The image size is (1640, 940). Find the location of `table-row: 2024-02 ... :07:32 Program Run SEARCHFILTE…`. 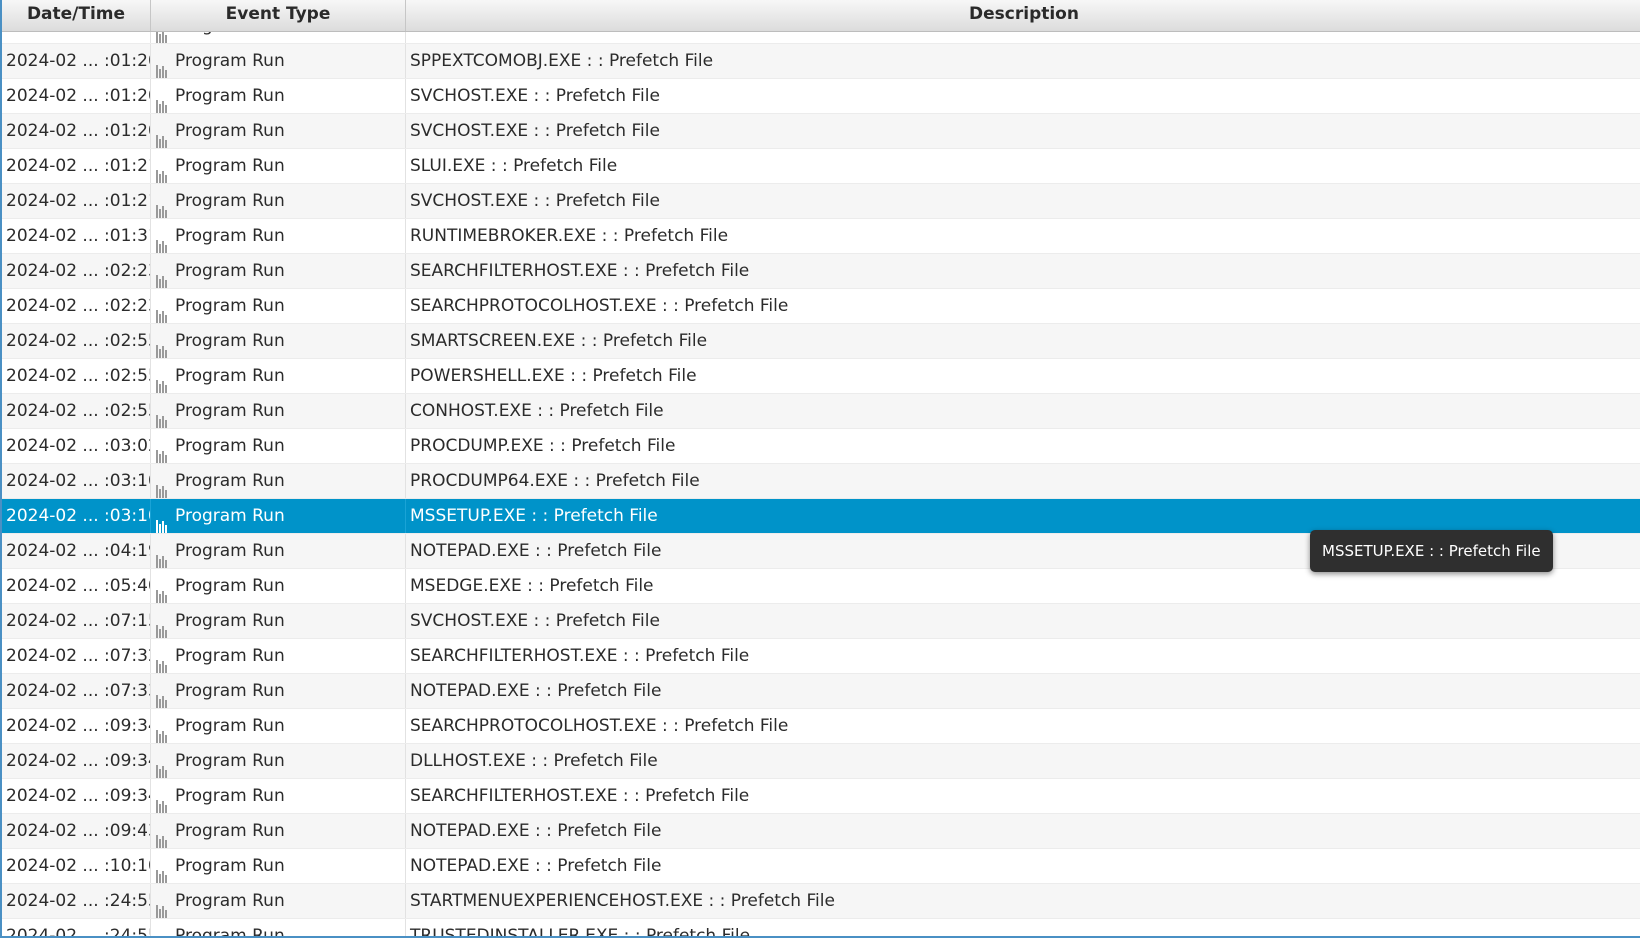

table-row: 2024-02 ... :07:32 Program Run SEARCHFILTE… is located at coordinates (821, 656).